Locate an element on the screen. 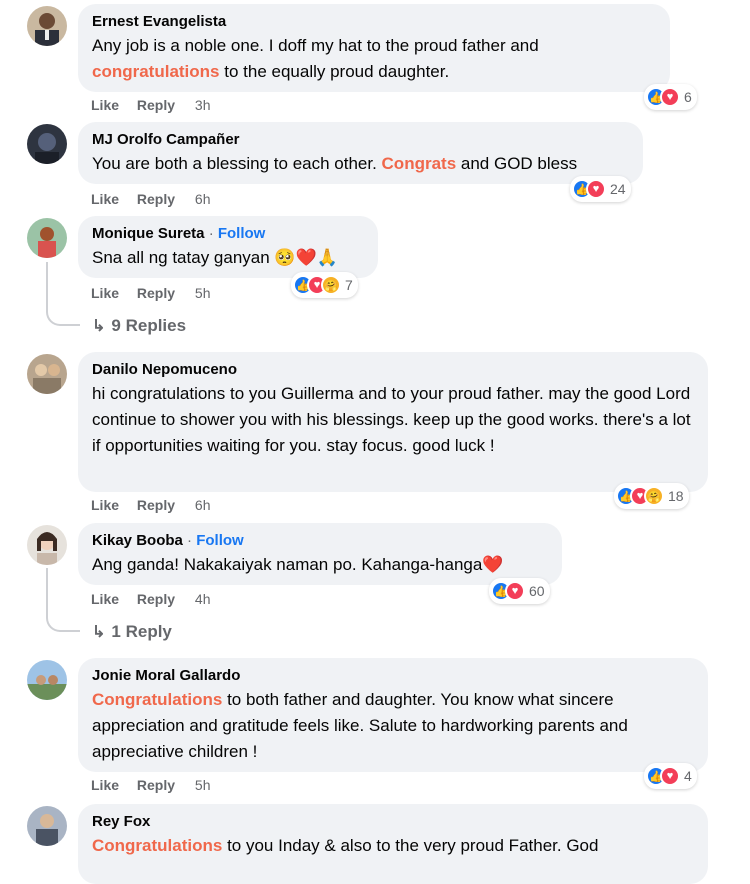 The width and height of the screenshot is (750, 884). reaction-summary: 👍 ♥ 60 is located at coordinates (519, 591).